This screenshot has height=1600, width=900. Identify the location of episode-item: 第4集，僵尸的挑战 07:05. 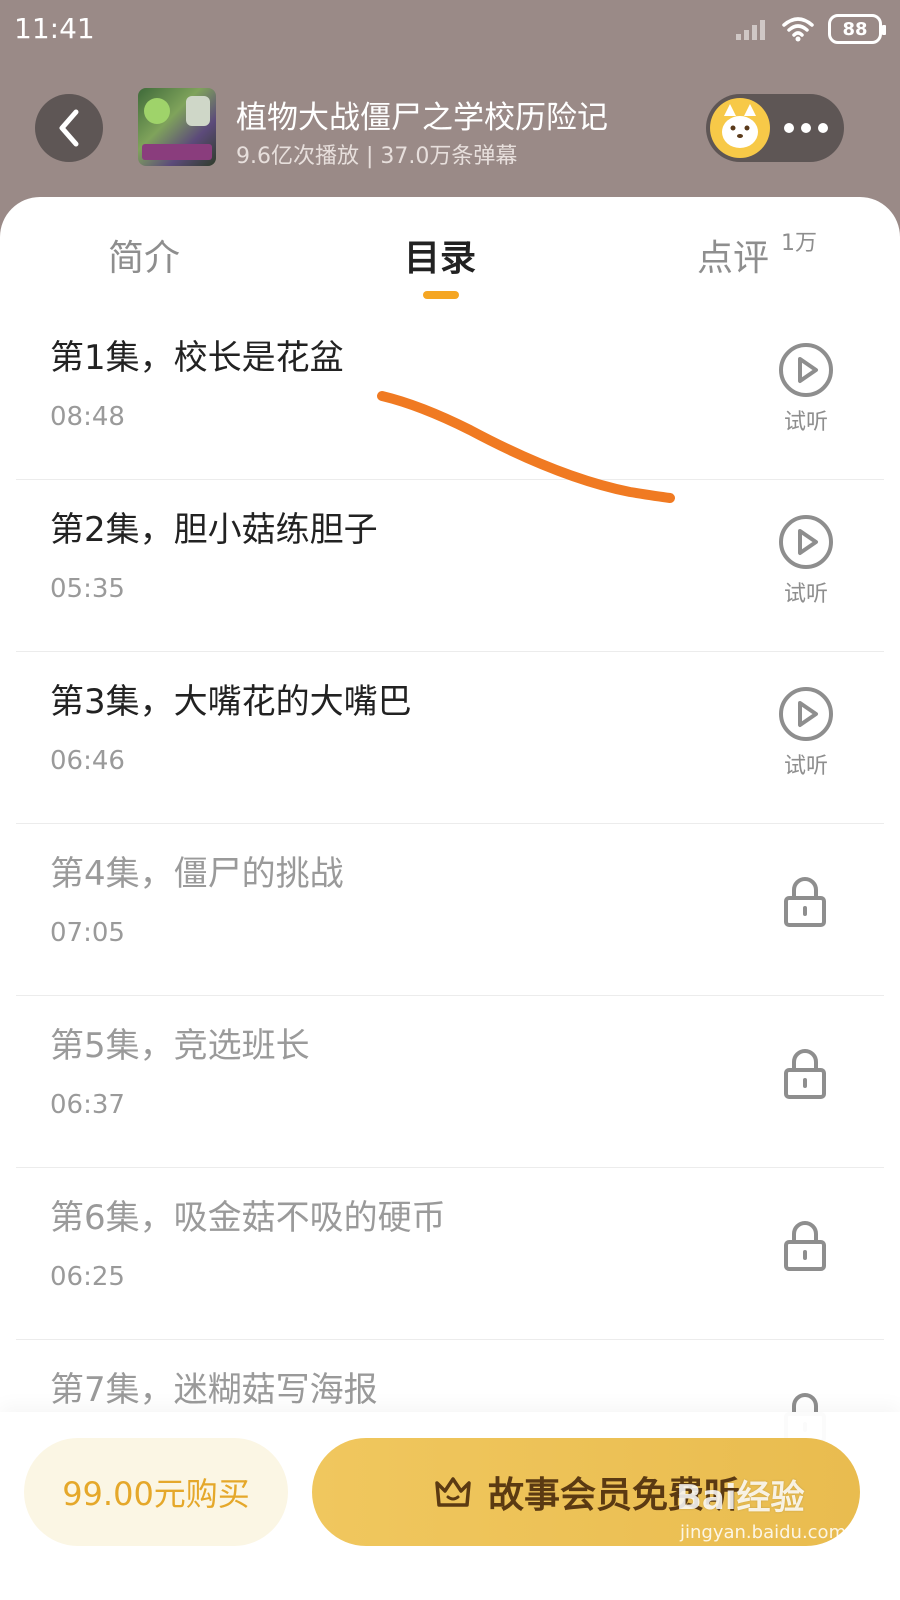
(450, 910).